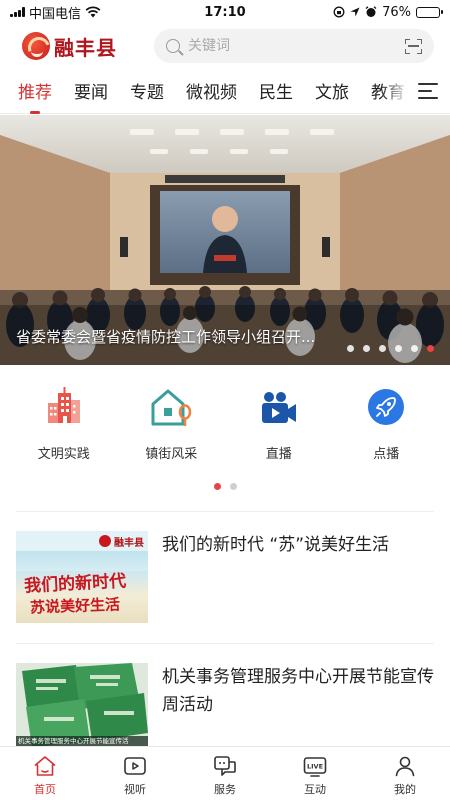  What do you see at coordinates (315, 789) in the screenshot?
I see `nav-label: 互动` at bounding box center [315, 789].